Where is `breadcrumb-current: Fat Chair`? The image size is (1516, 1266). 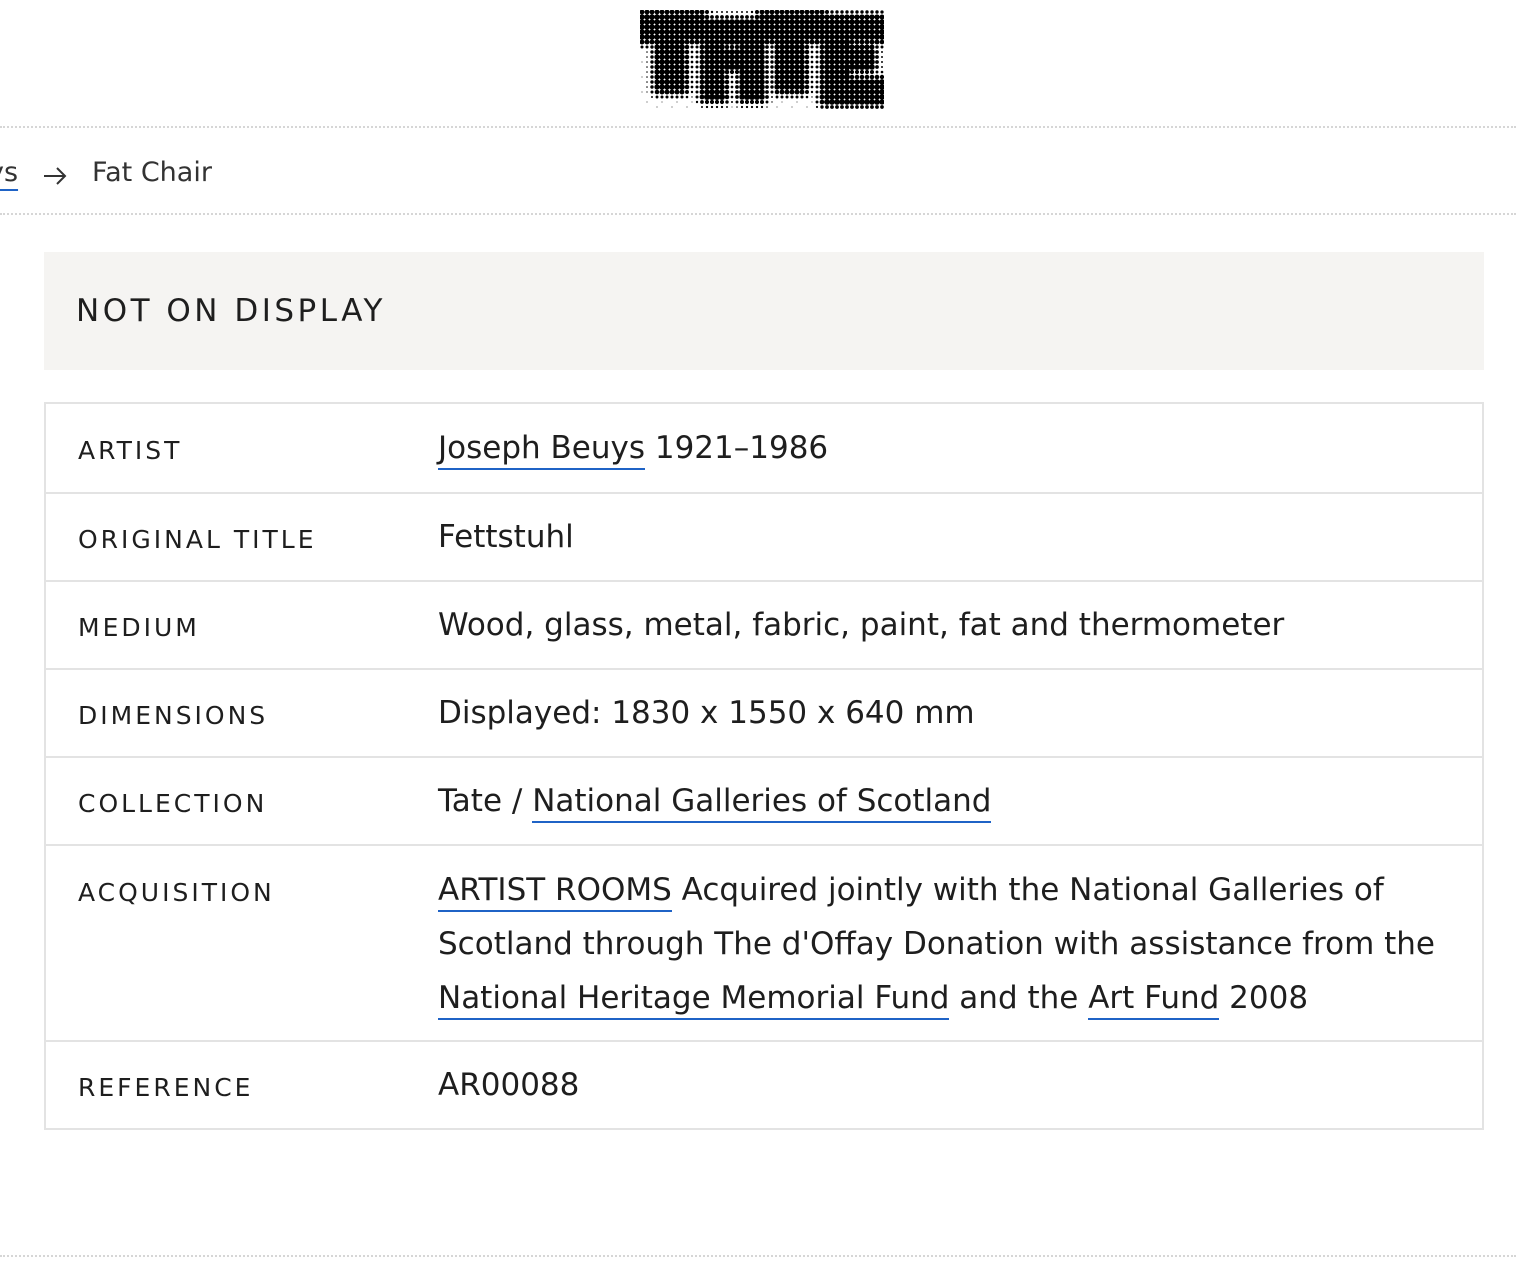
breadcrumb-current: Fat Chair is located at coordinates (152, 172).